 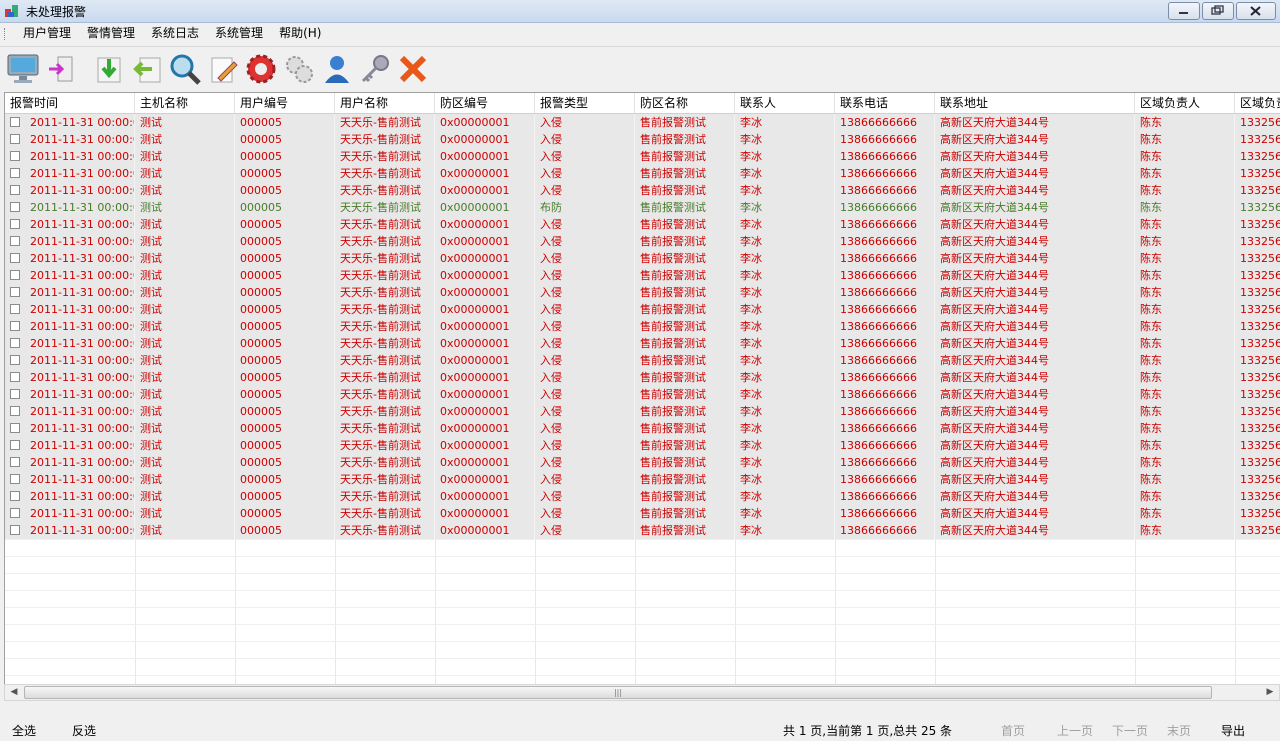 What do you see at coordinates (485, 103) in the screenshot?
I see `header-col-zone-no: 防区编号` at bounding box center [485, 103].